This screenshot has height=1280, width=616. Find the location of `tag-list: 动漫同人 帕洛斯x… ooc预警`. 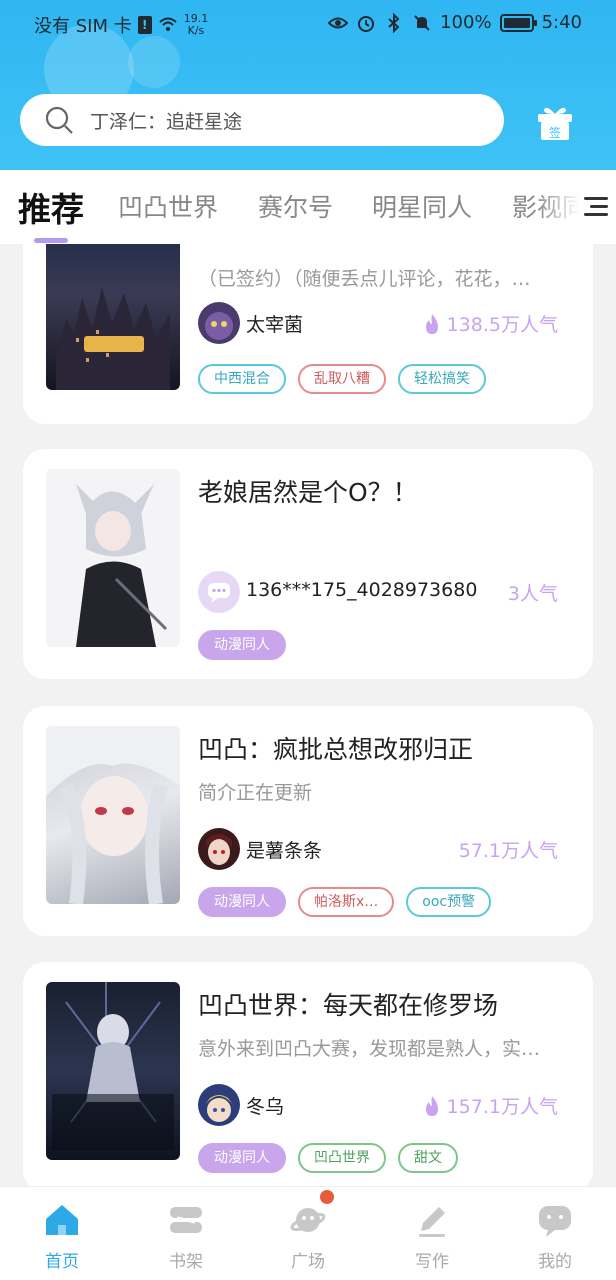

tag-list: 动漫同人 帕洛斯x… ooc预警 is located at coordinates (345, 902).